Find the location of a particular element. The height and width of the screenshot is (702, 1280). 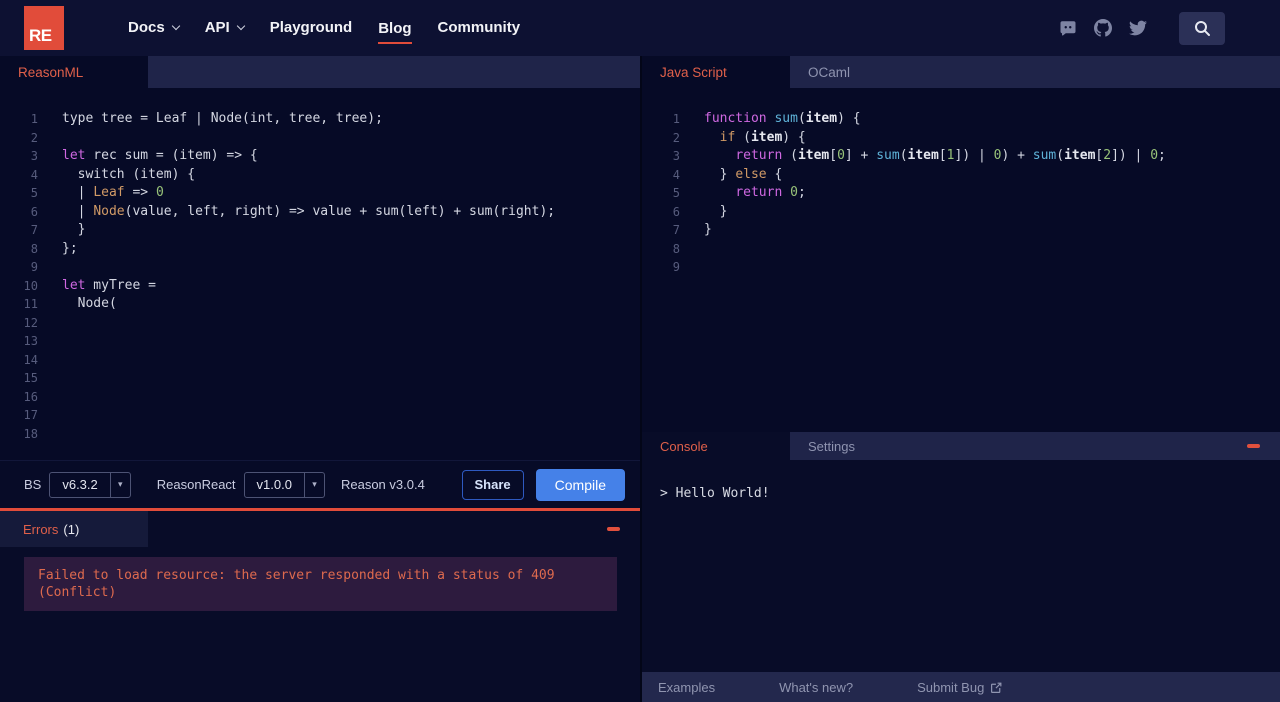

share-button: Share is located at coordinates (492, 484).